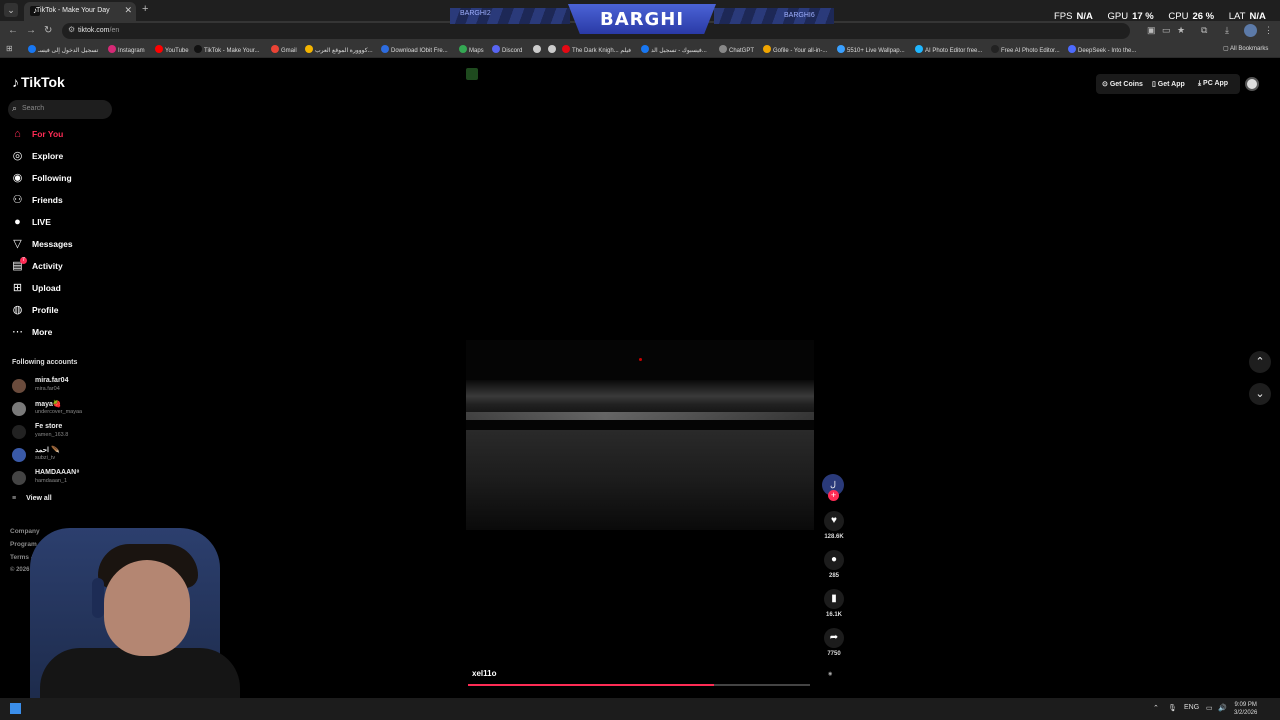 This screenshot has height=720, width=1280. What do you see at coordinates (475, 13) in the screenshot?
I see `overlay-left-text: BARGHI2` at bounding box center [475, 13].